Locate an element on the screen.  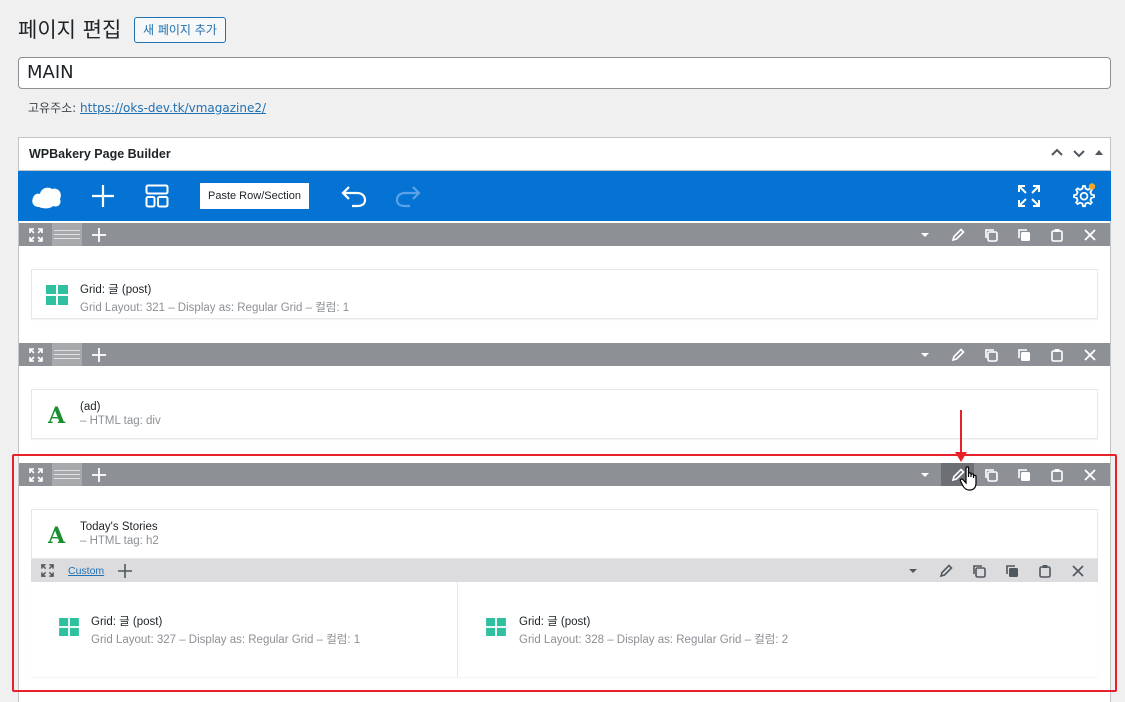
panel-controls is located at coordinates (1077, 153).